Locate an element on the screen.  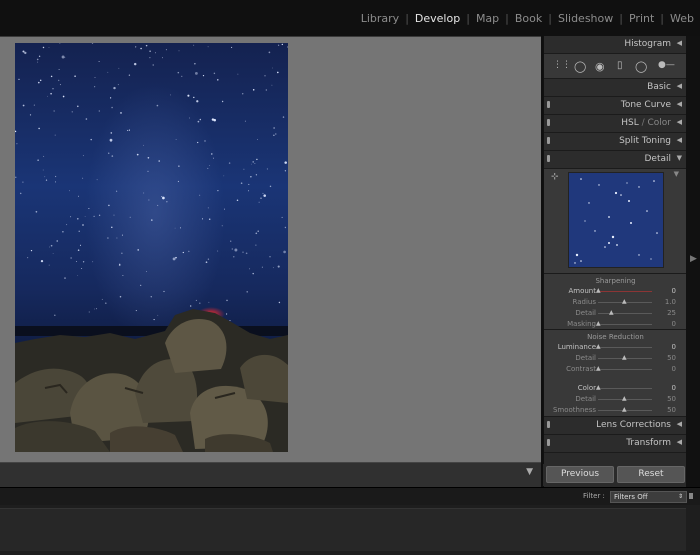
graduated-filter-icon: ▯ is located at coordinates (620, 65).